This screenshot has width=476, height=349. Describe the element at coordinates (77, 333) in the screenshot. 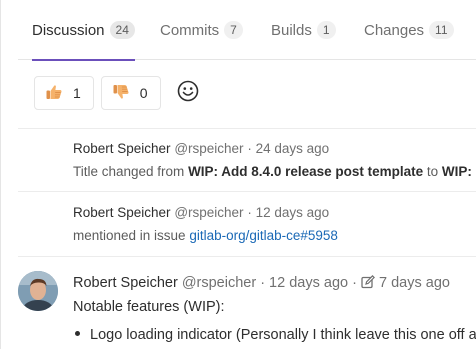

I see `bullet` at that location.